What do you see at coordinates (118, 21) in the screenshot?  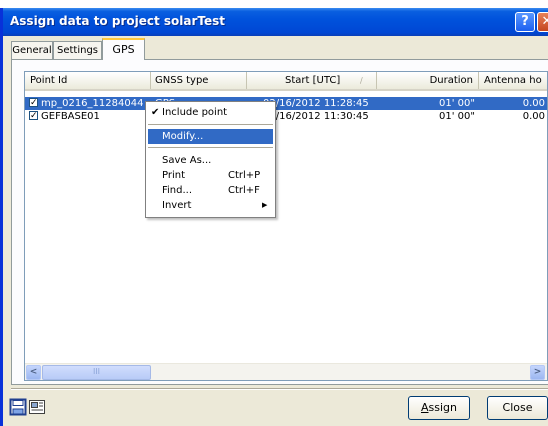 I see `window-title: Assign data to project solarTest` at bounding box center [118, 21].